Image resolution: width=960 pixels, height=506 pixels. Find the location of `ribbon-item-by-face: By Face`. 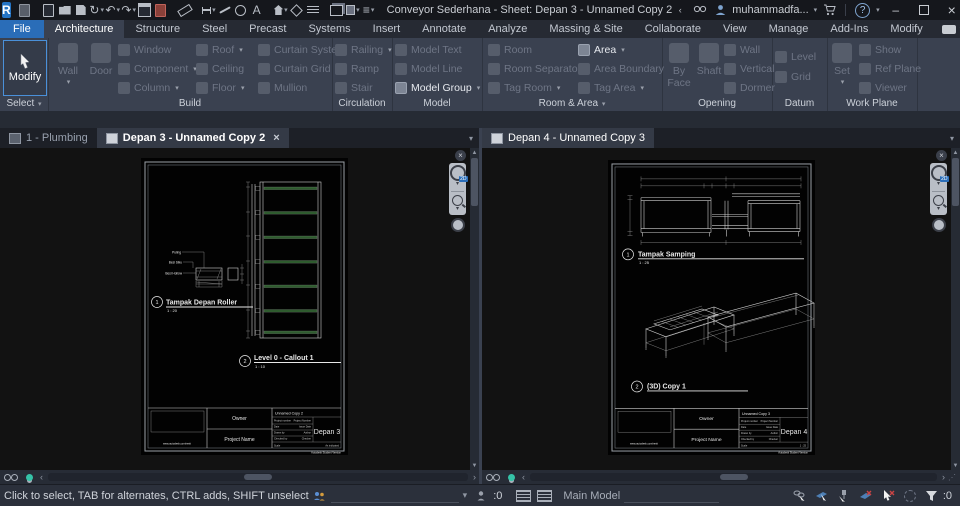

ribbon-item-by-face: By Face is located at coordinates (679, 68).